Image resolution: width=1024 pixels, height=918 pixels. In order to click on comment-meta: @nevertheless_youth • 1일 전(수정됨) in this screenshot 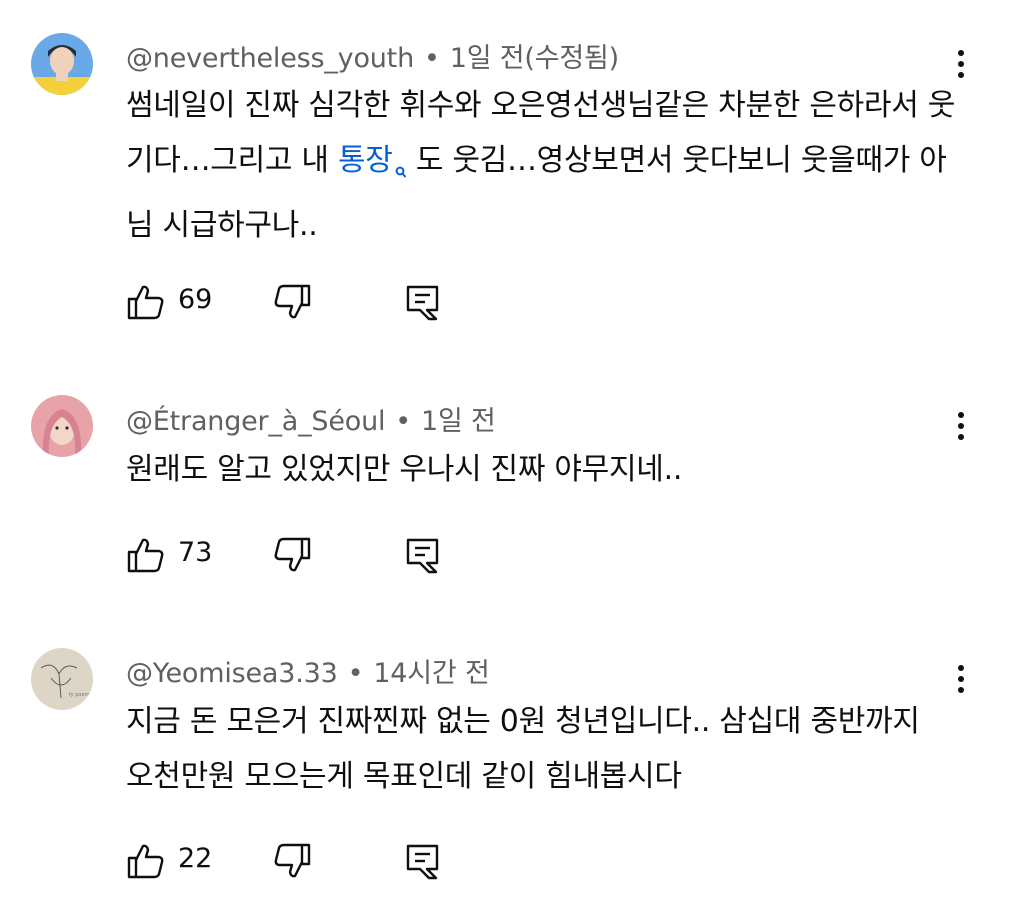, I will do `click(372, 55)`.